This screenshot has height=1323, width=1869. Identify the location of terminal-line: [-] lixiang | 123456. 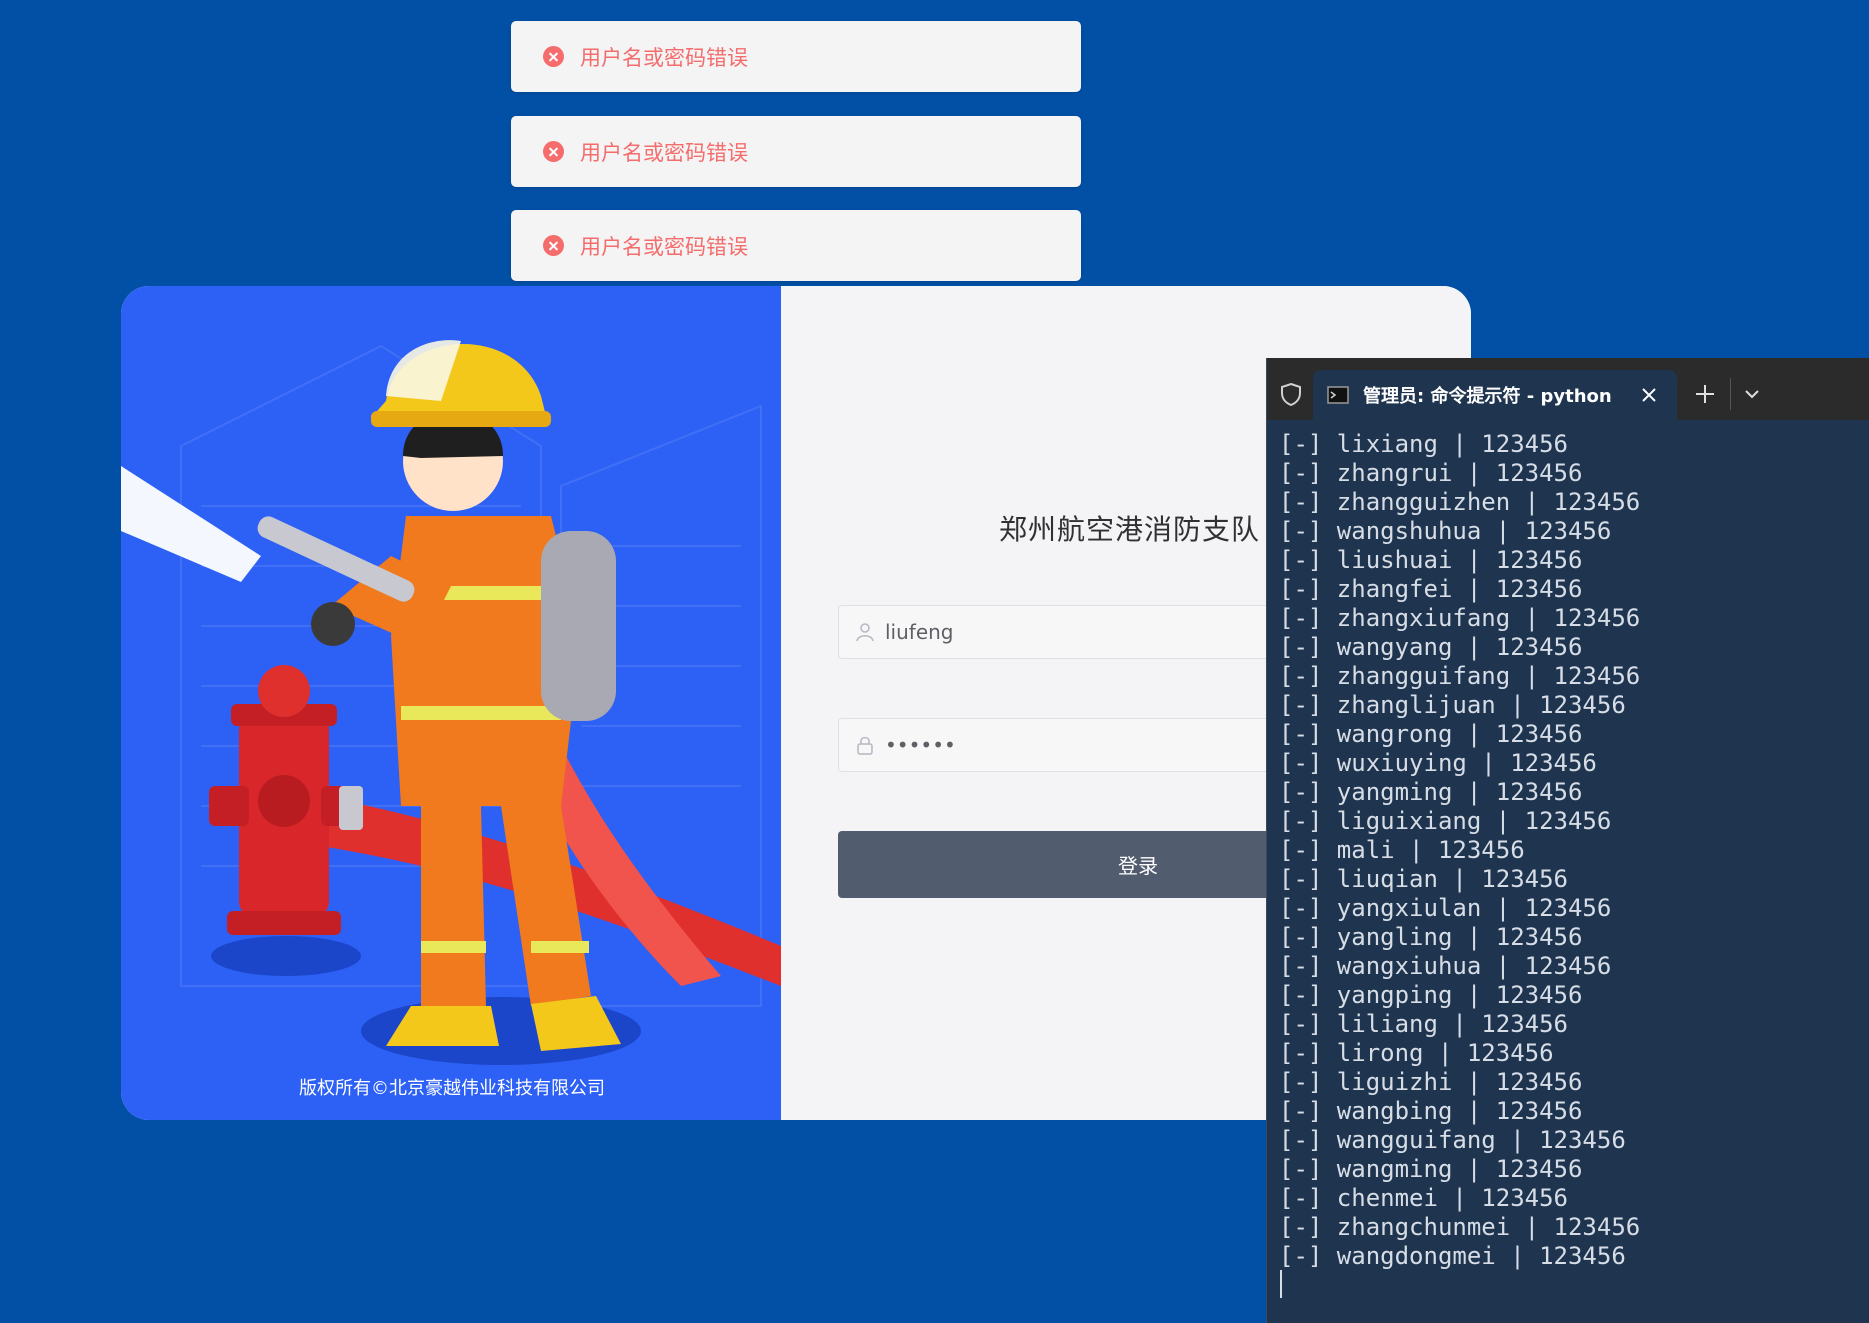
(1423, 444).